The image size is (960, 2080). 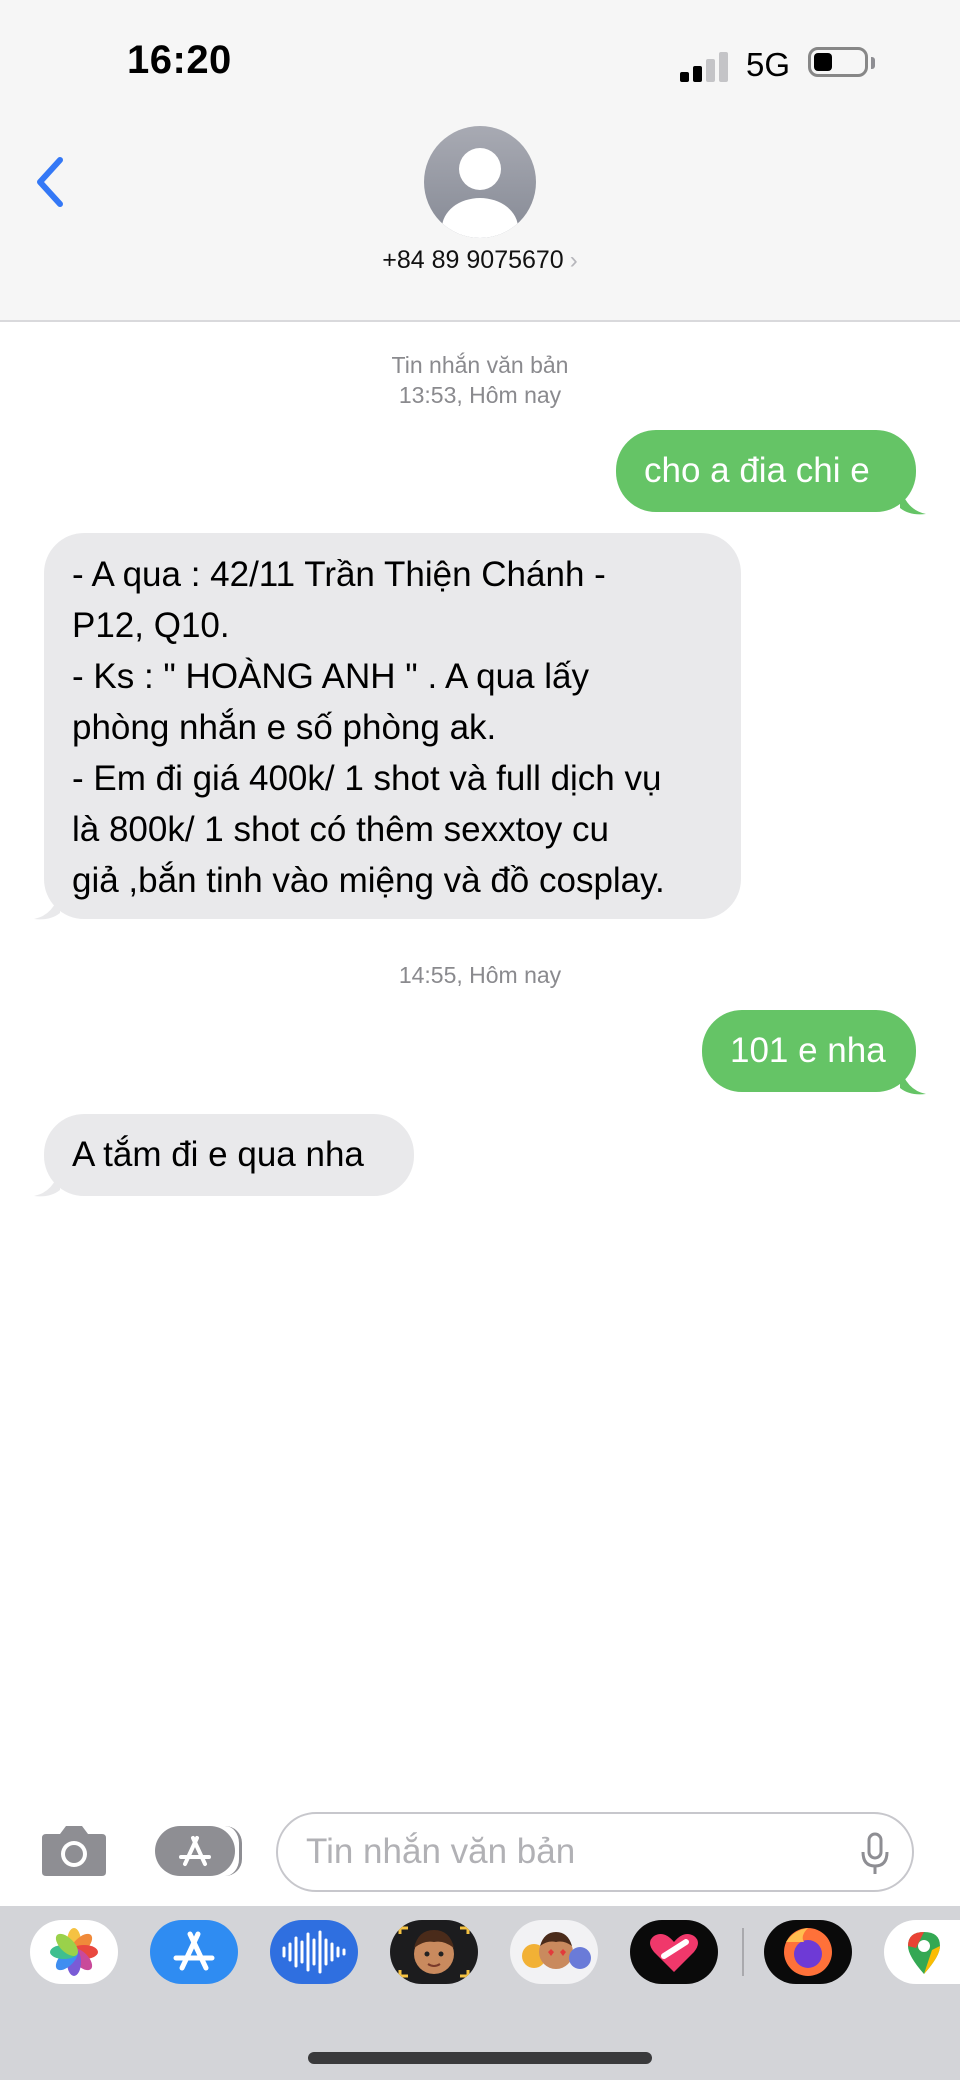 I want to click on message-type-label: Tin nhắn văn bản, so click(x=480, y=365).